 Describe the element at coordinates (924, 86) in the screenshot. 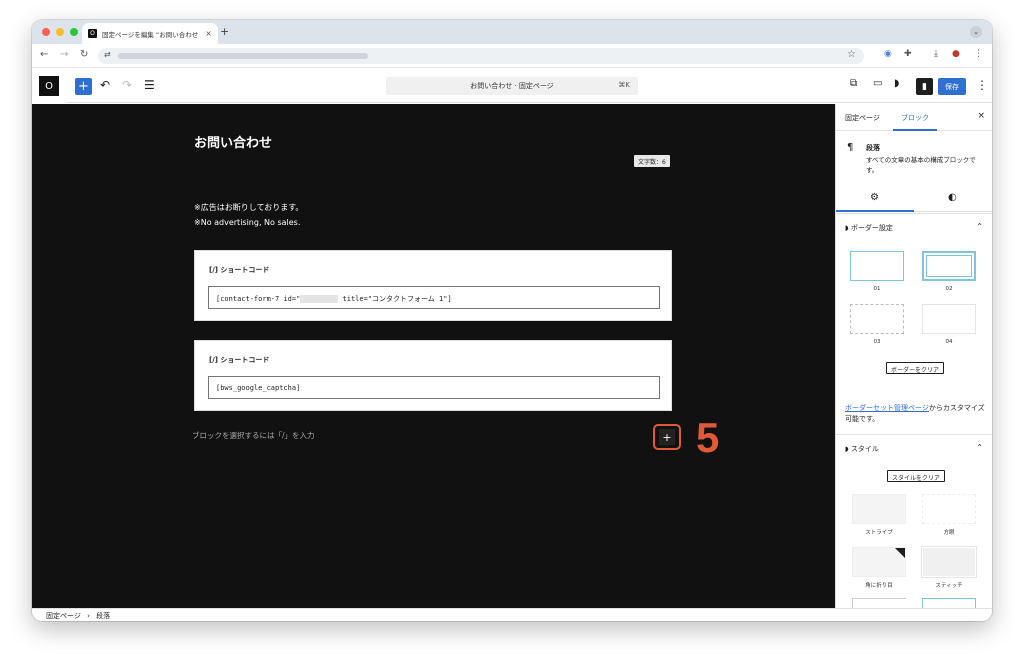

I see `settings-sidebar-toggle: ▮` at that location.